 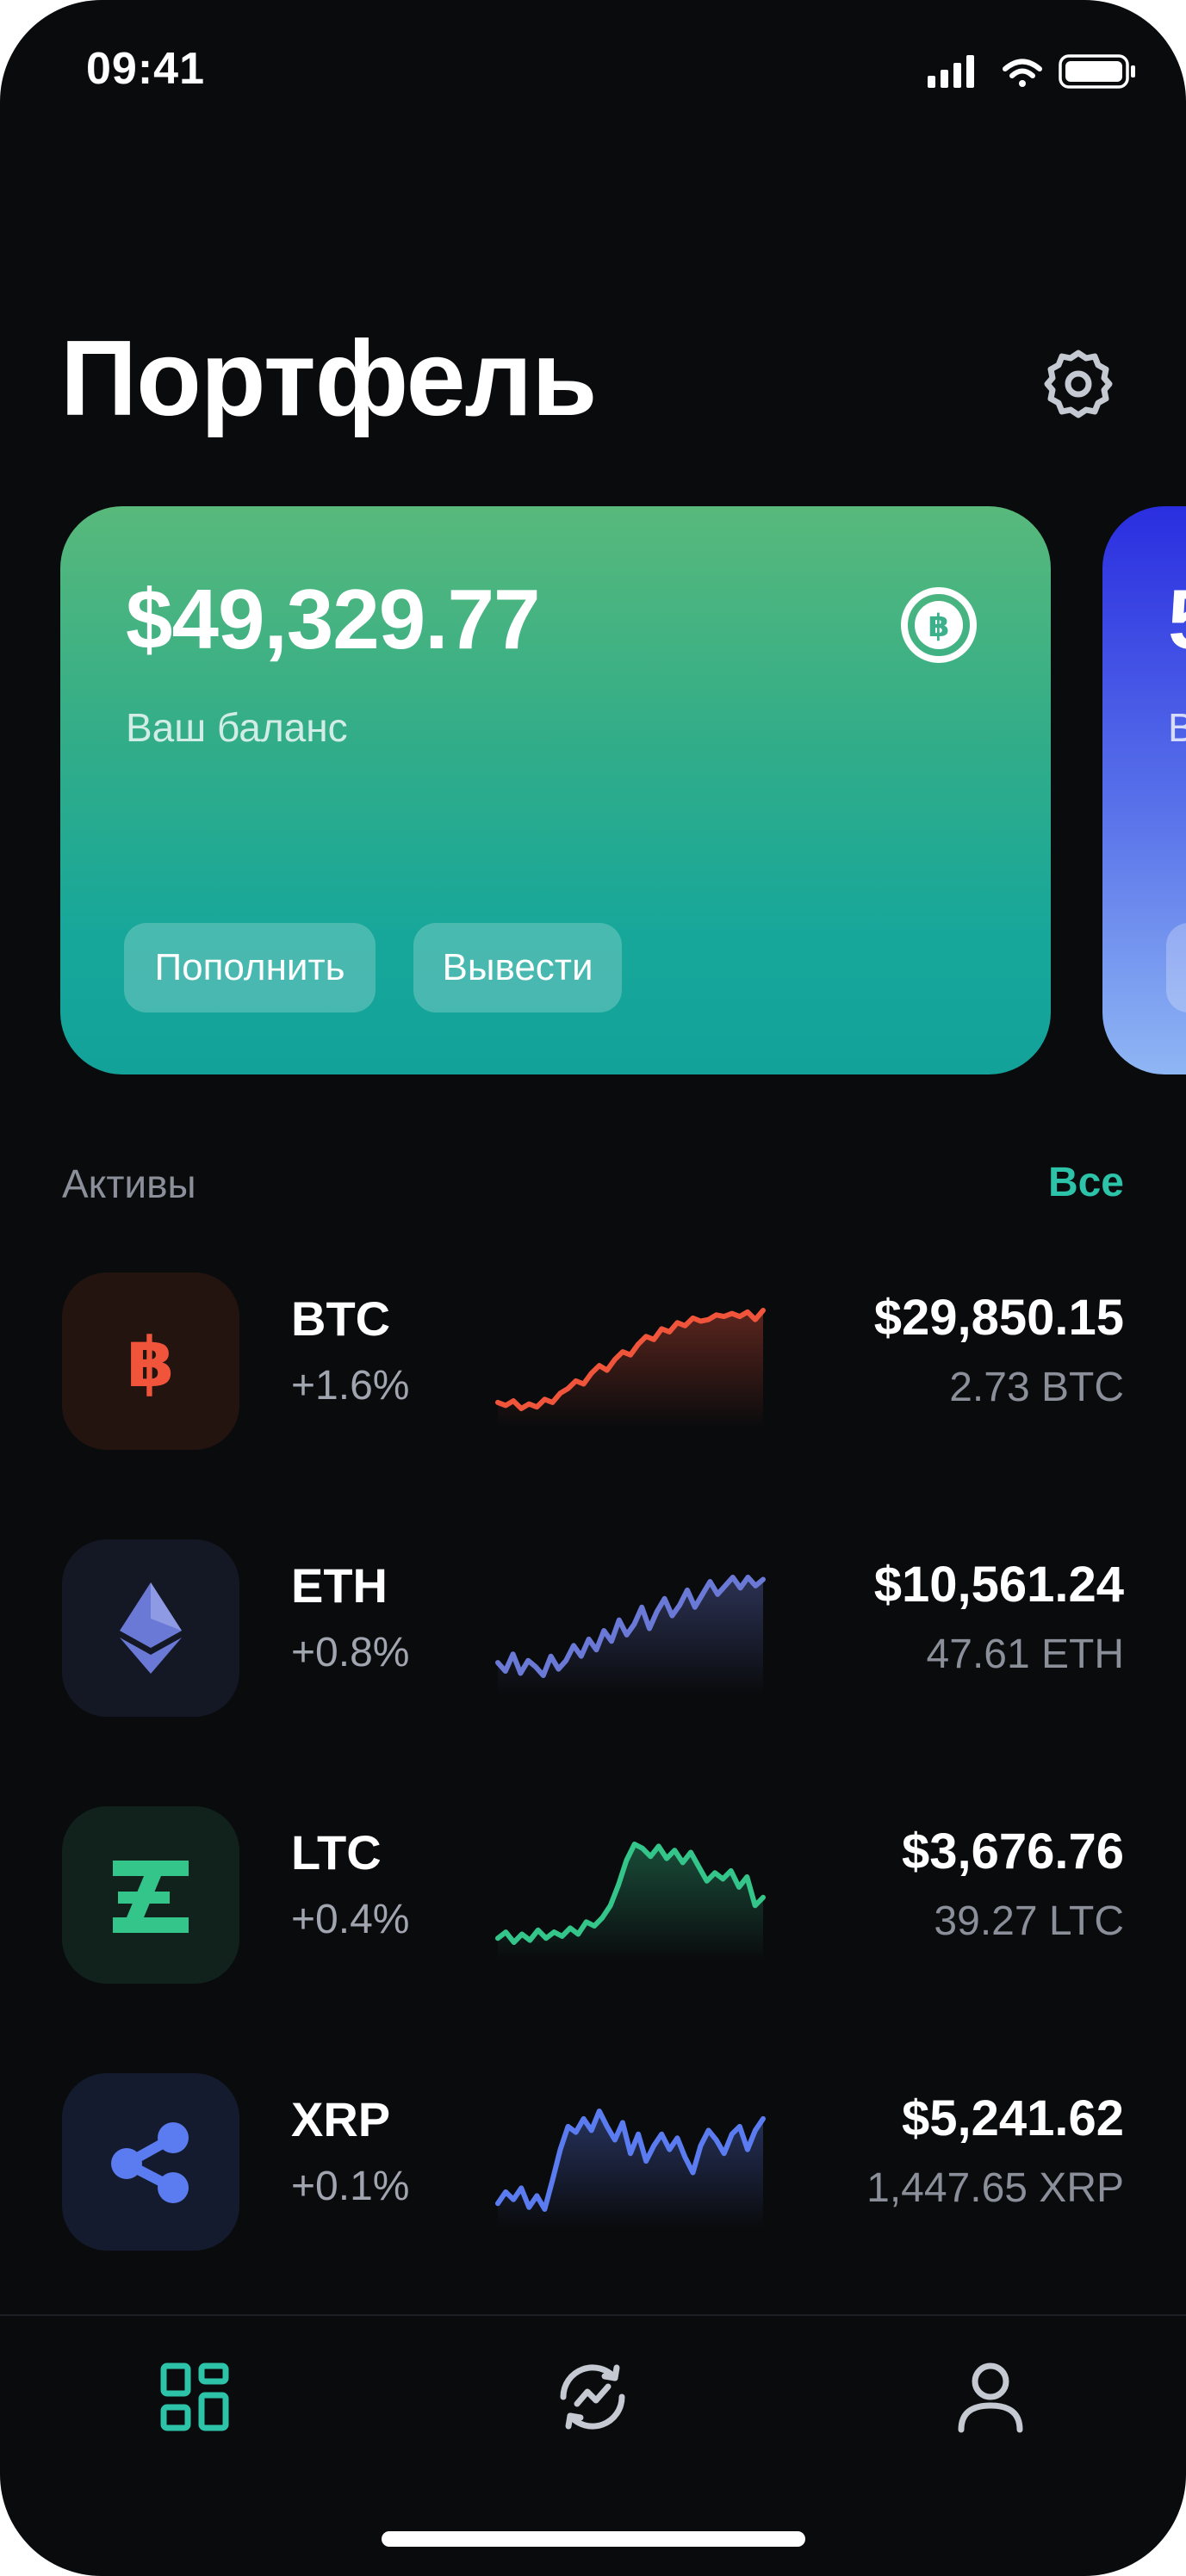 What do you see at coordinates (951, 71) in the screenshot?
I see `signal-icon` at bounding box center [951, 71].